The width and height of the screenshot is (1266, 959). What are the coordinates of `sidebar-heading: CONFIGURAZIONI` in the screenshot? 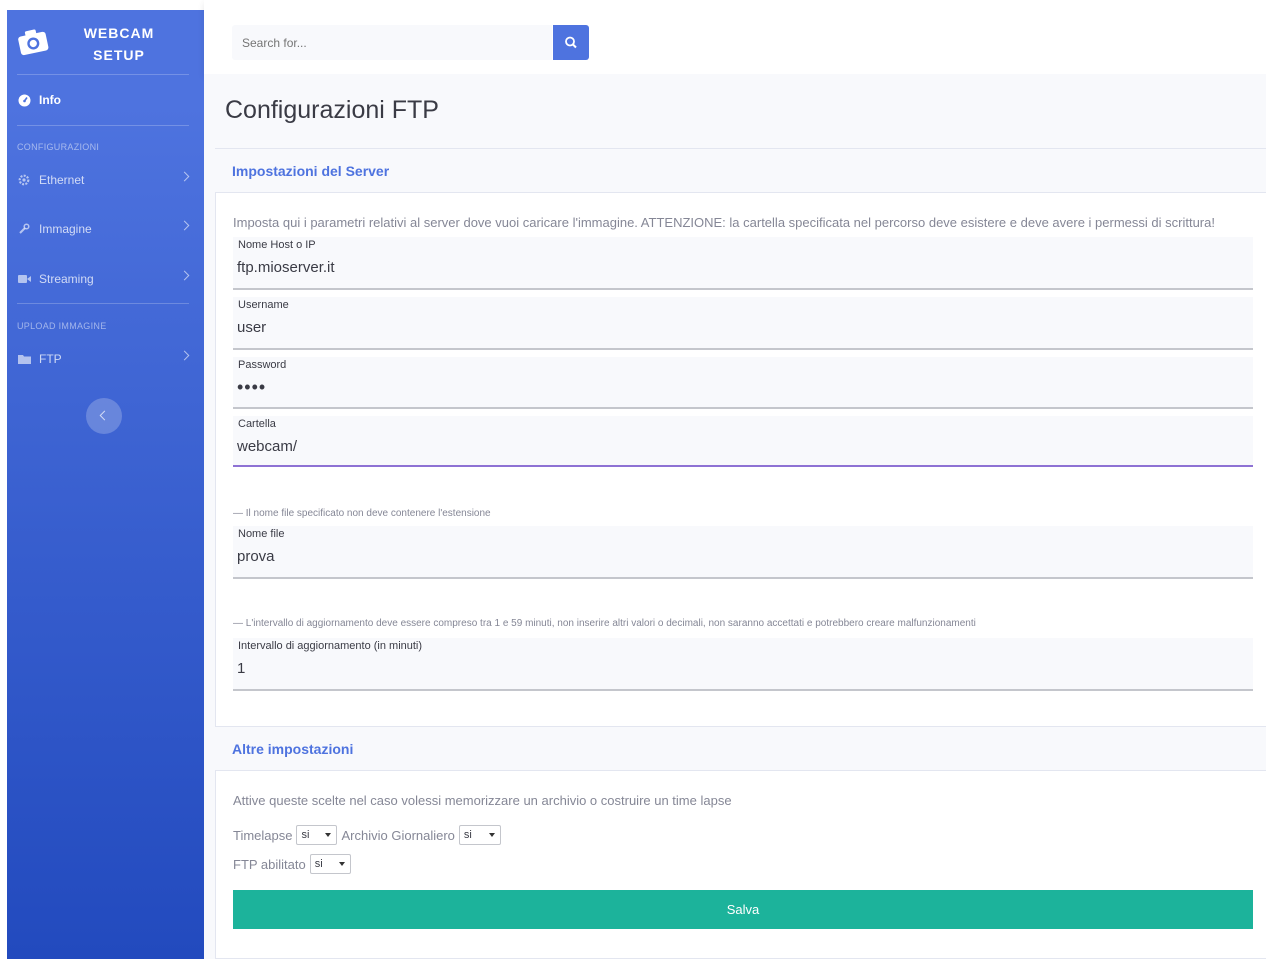 It's located at (58, 147).